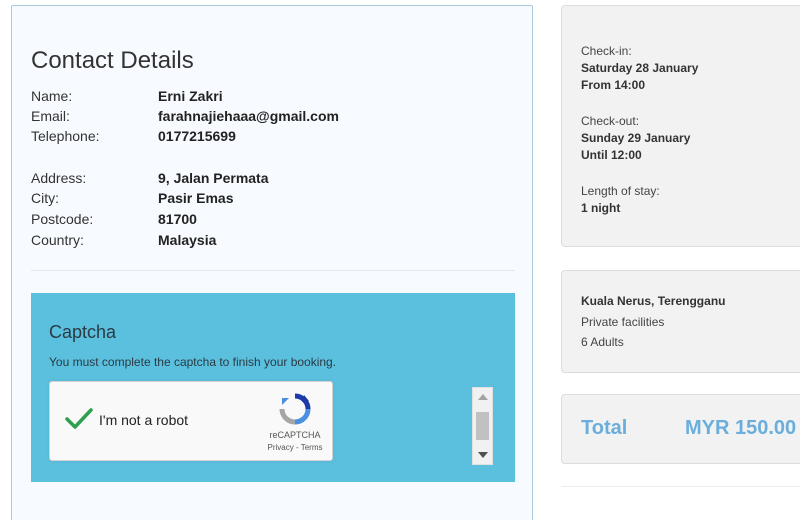 The height and width of the screenshot is (520, 800). Describe the element at coordinates (143, 420) in the screenshot. I see `recaptcha-checkbox-label: I'm not a robot` at that location.